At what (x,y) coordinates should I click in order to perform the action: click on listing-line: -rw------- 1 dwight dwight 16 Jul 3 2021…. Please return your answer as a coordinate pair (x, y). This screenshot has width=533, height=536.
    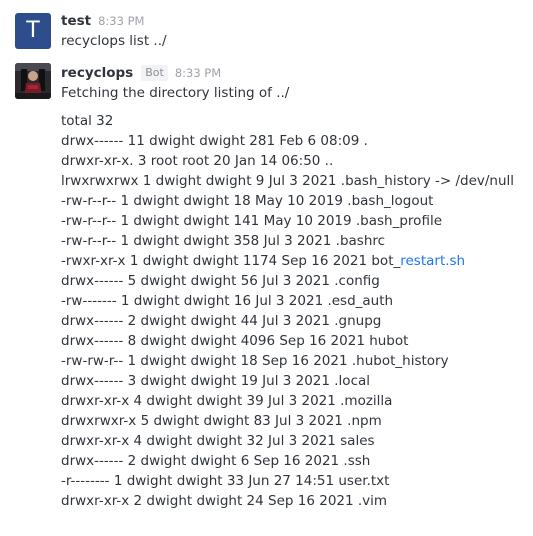
    Looking at the image, I should click on (227, 301).